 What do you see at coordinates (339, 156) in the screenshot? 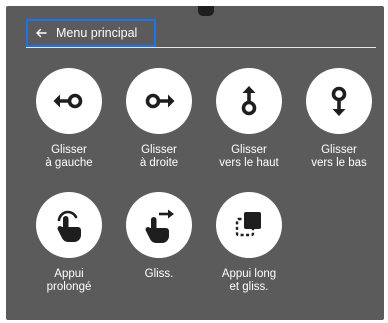
I see `swipe-down-label: Glisser vers le bas` at bounding box center [339, 156].